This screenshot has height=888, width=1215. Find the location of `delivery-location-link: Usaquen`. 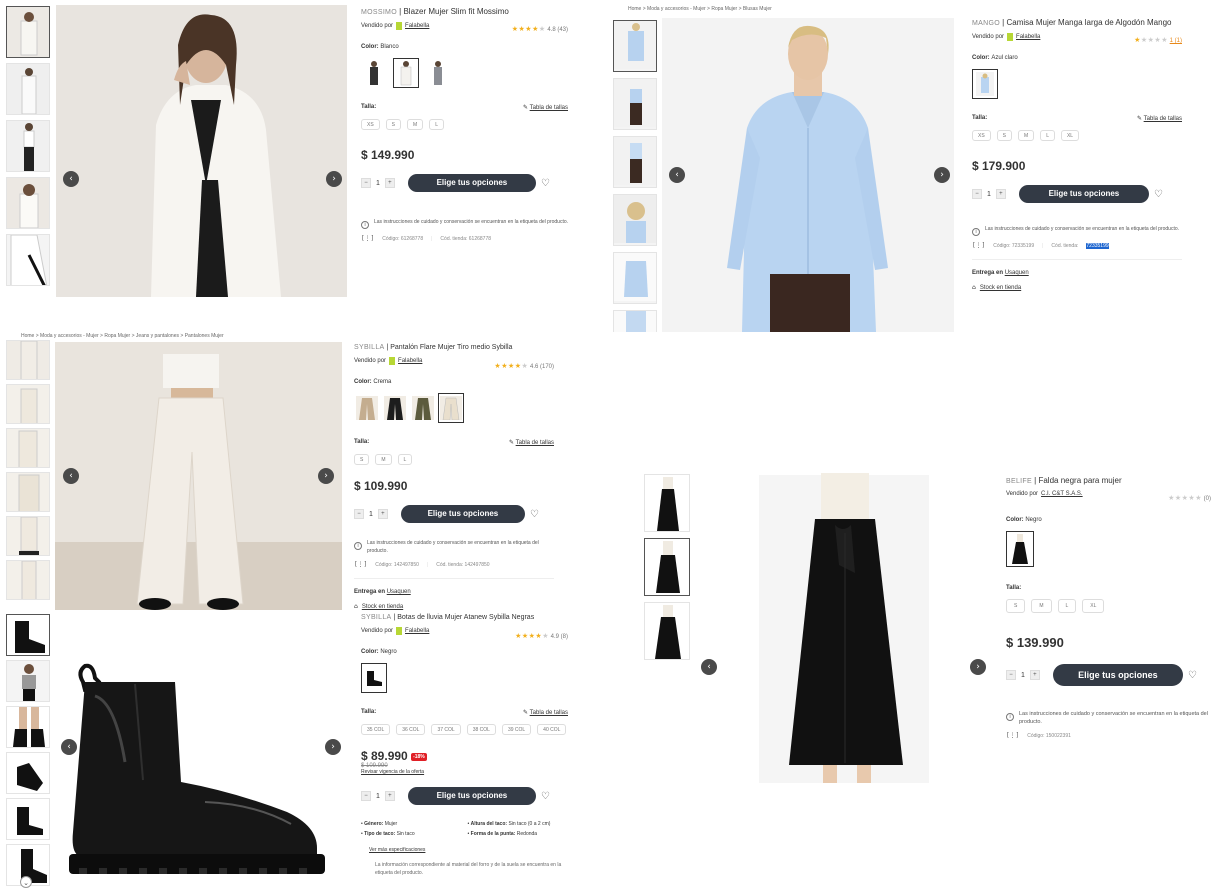

delivery-location-link: Usaquen is located at coordinates (399, 592).